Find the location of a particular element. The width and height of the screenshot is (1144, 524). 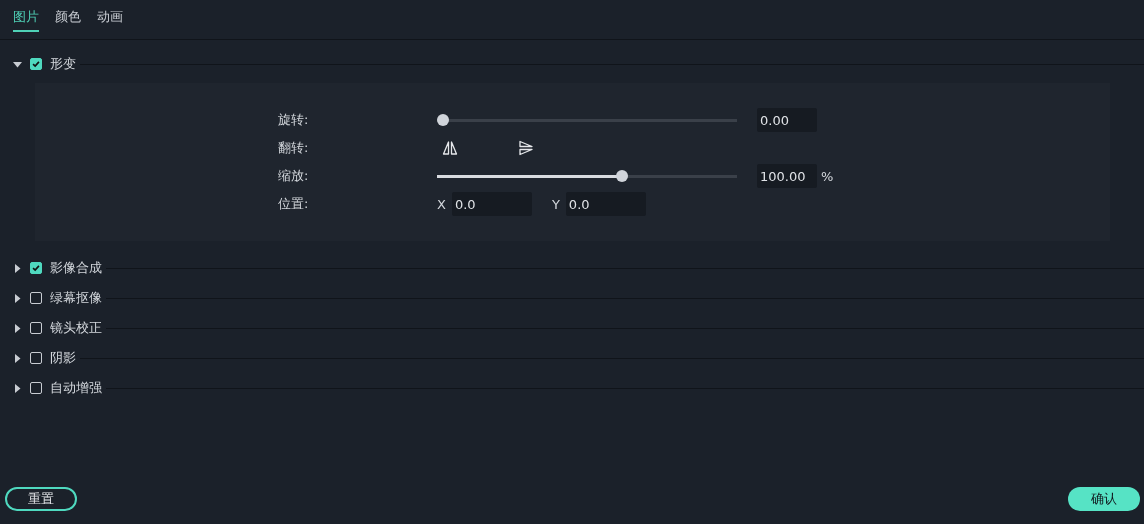

value-field: 0.00 is located at coordinates (787, 120).